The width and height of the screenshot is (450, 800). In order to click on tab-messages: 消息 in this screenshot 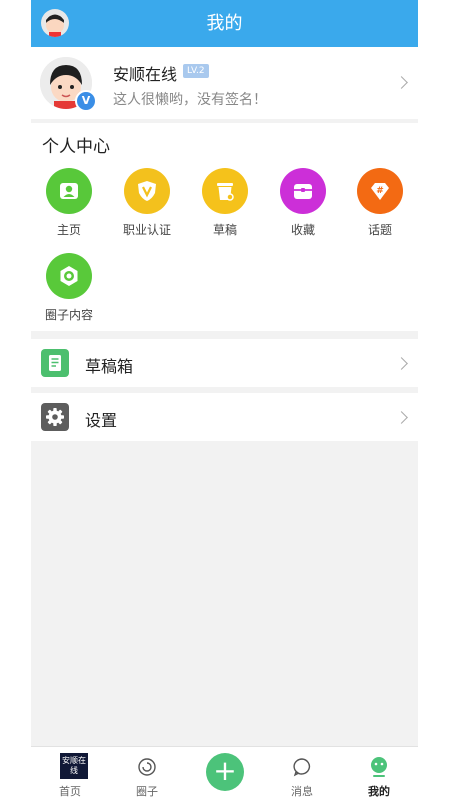, I will do `click(302, 773)`.